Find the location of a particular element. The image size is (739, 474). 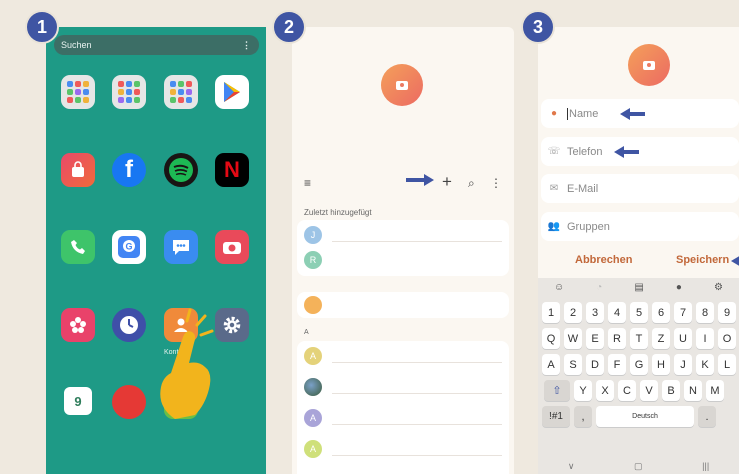

recently-added-label: Zuletzt hinzugefügt is located at coordinates (338, 212).